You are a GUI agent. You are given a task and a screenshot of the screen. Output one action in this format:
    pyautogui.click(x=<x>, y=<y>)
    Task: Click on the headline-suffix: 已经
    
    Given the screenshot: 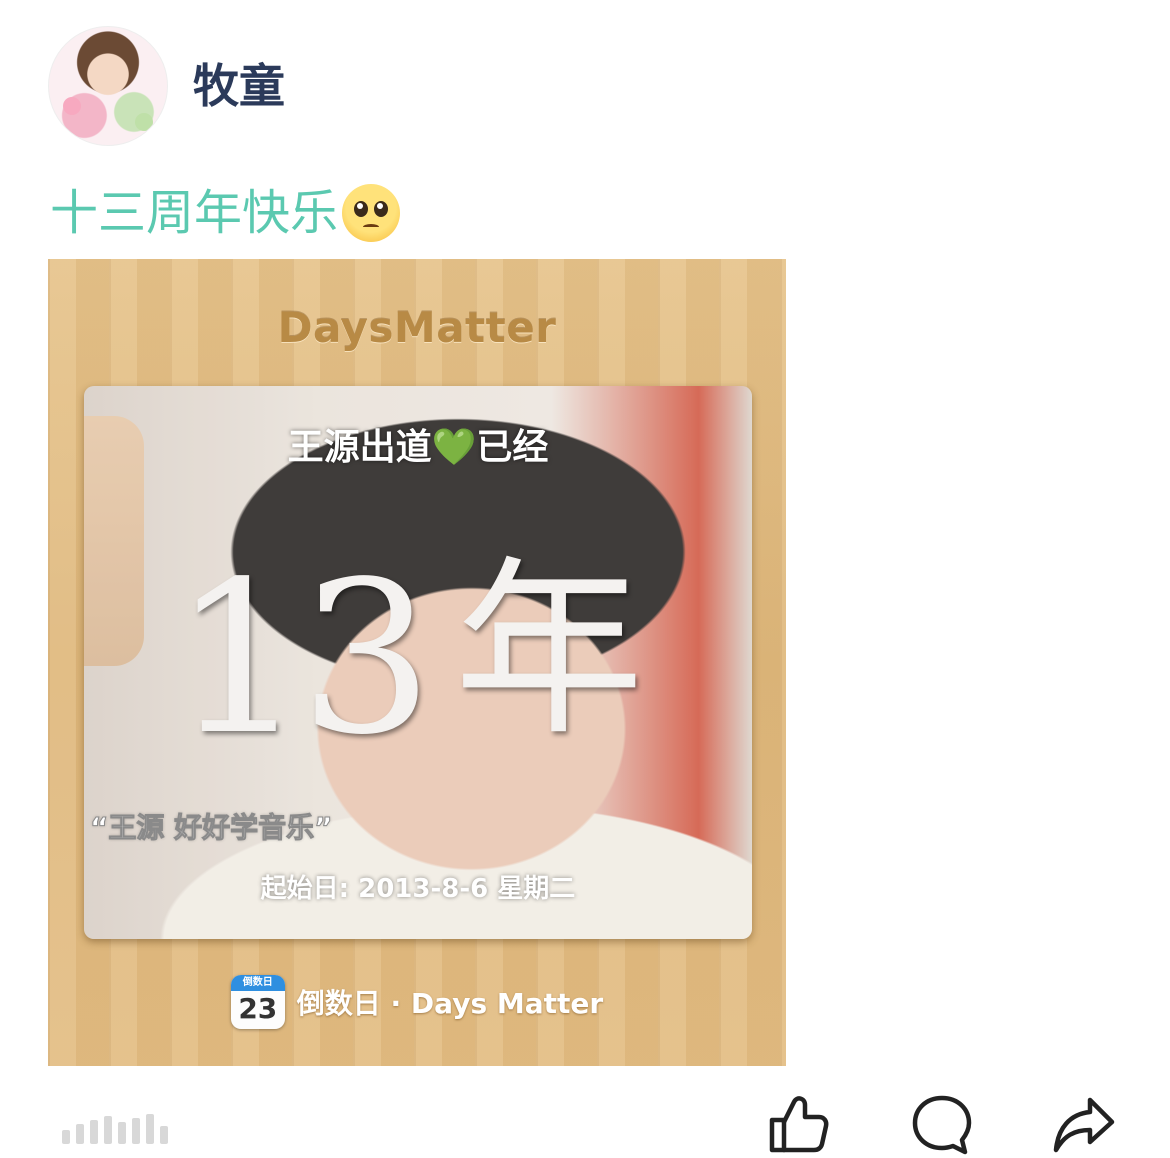 What is the action you would take?
    pyautogui.click(x=512, y=447)
    